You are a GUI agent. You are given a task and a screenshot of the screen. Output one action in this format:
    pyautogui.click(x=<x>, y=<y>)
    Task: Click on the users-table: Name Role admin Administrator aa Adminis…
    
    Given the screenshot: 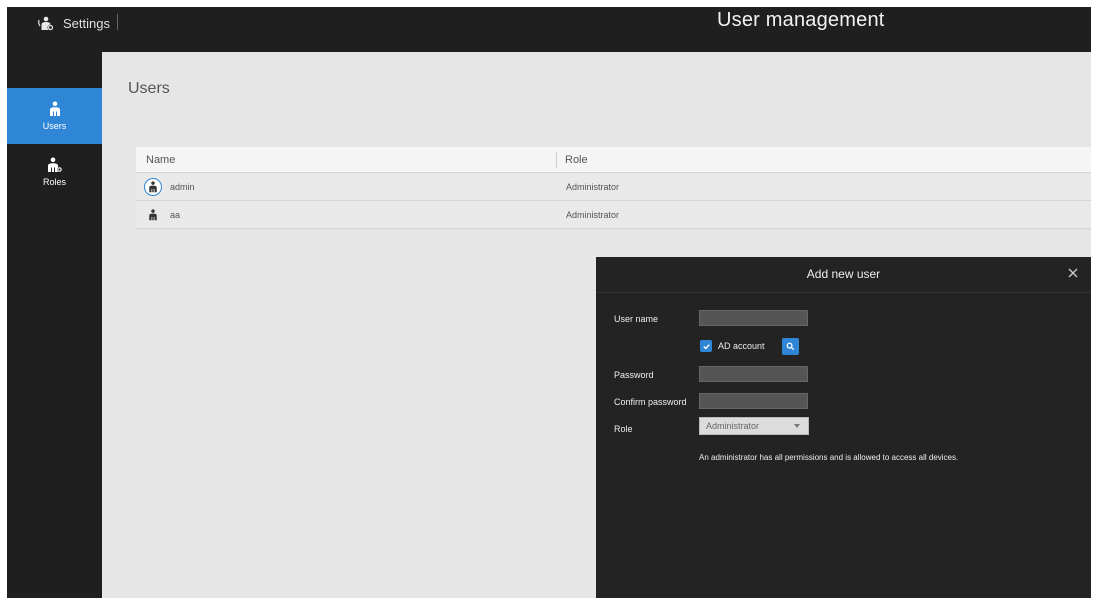 What is the action you would take?
    pyautogui.click(x=613, y=188)
    